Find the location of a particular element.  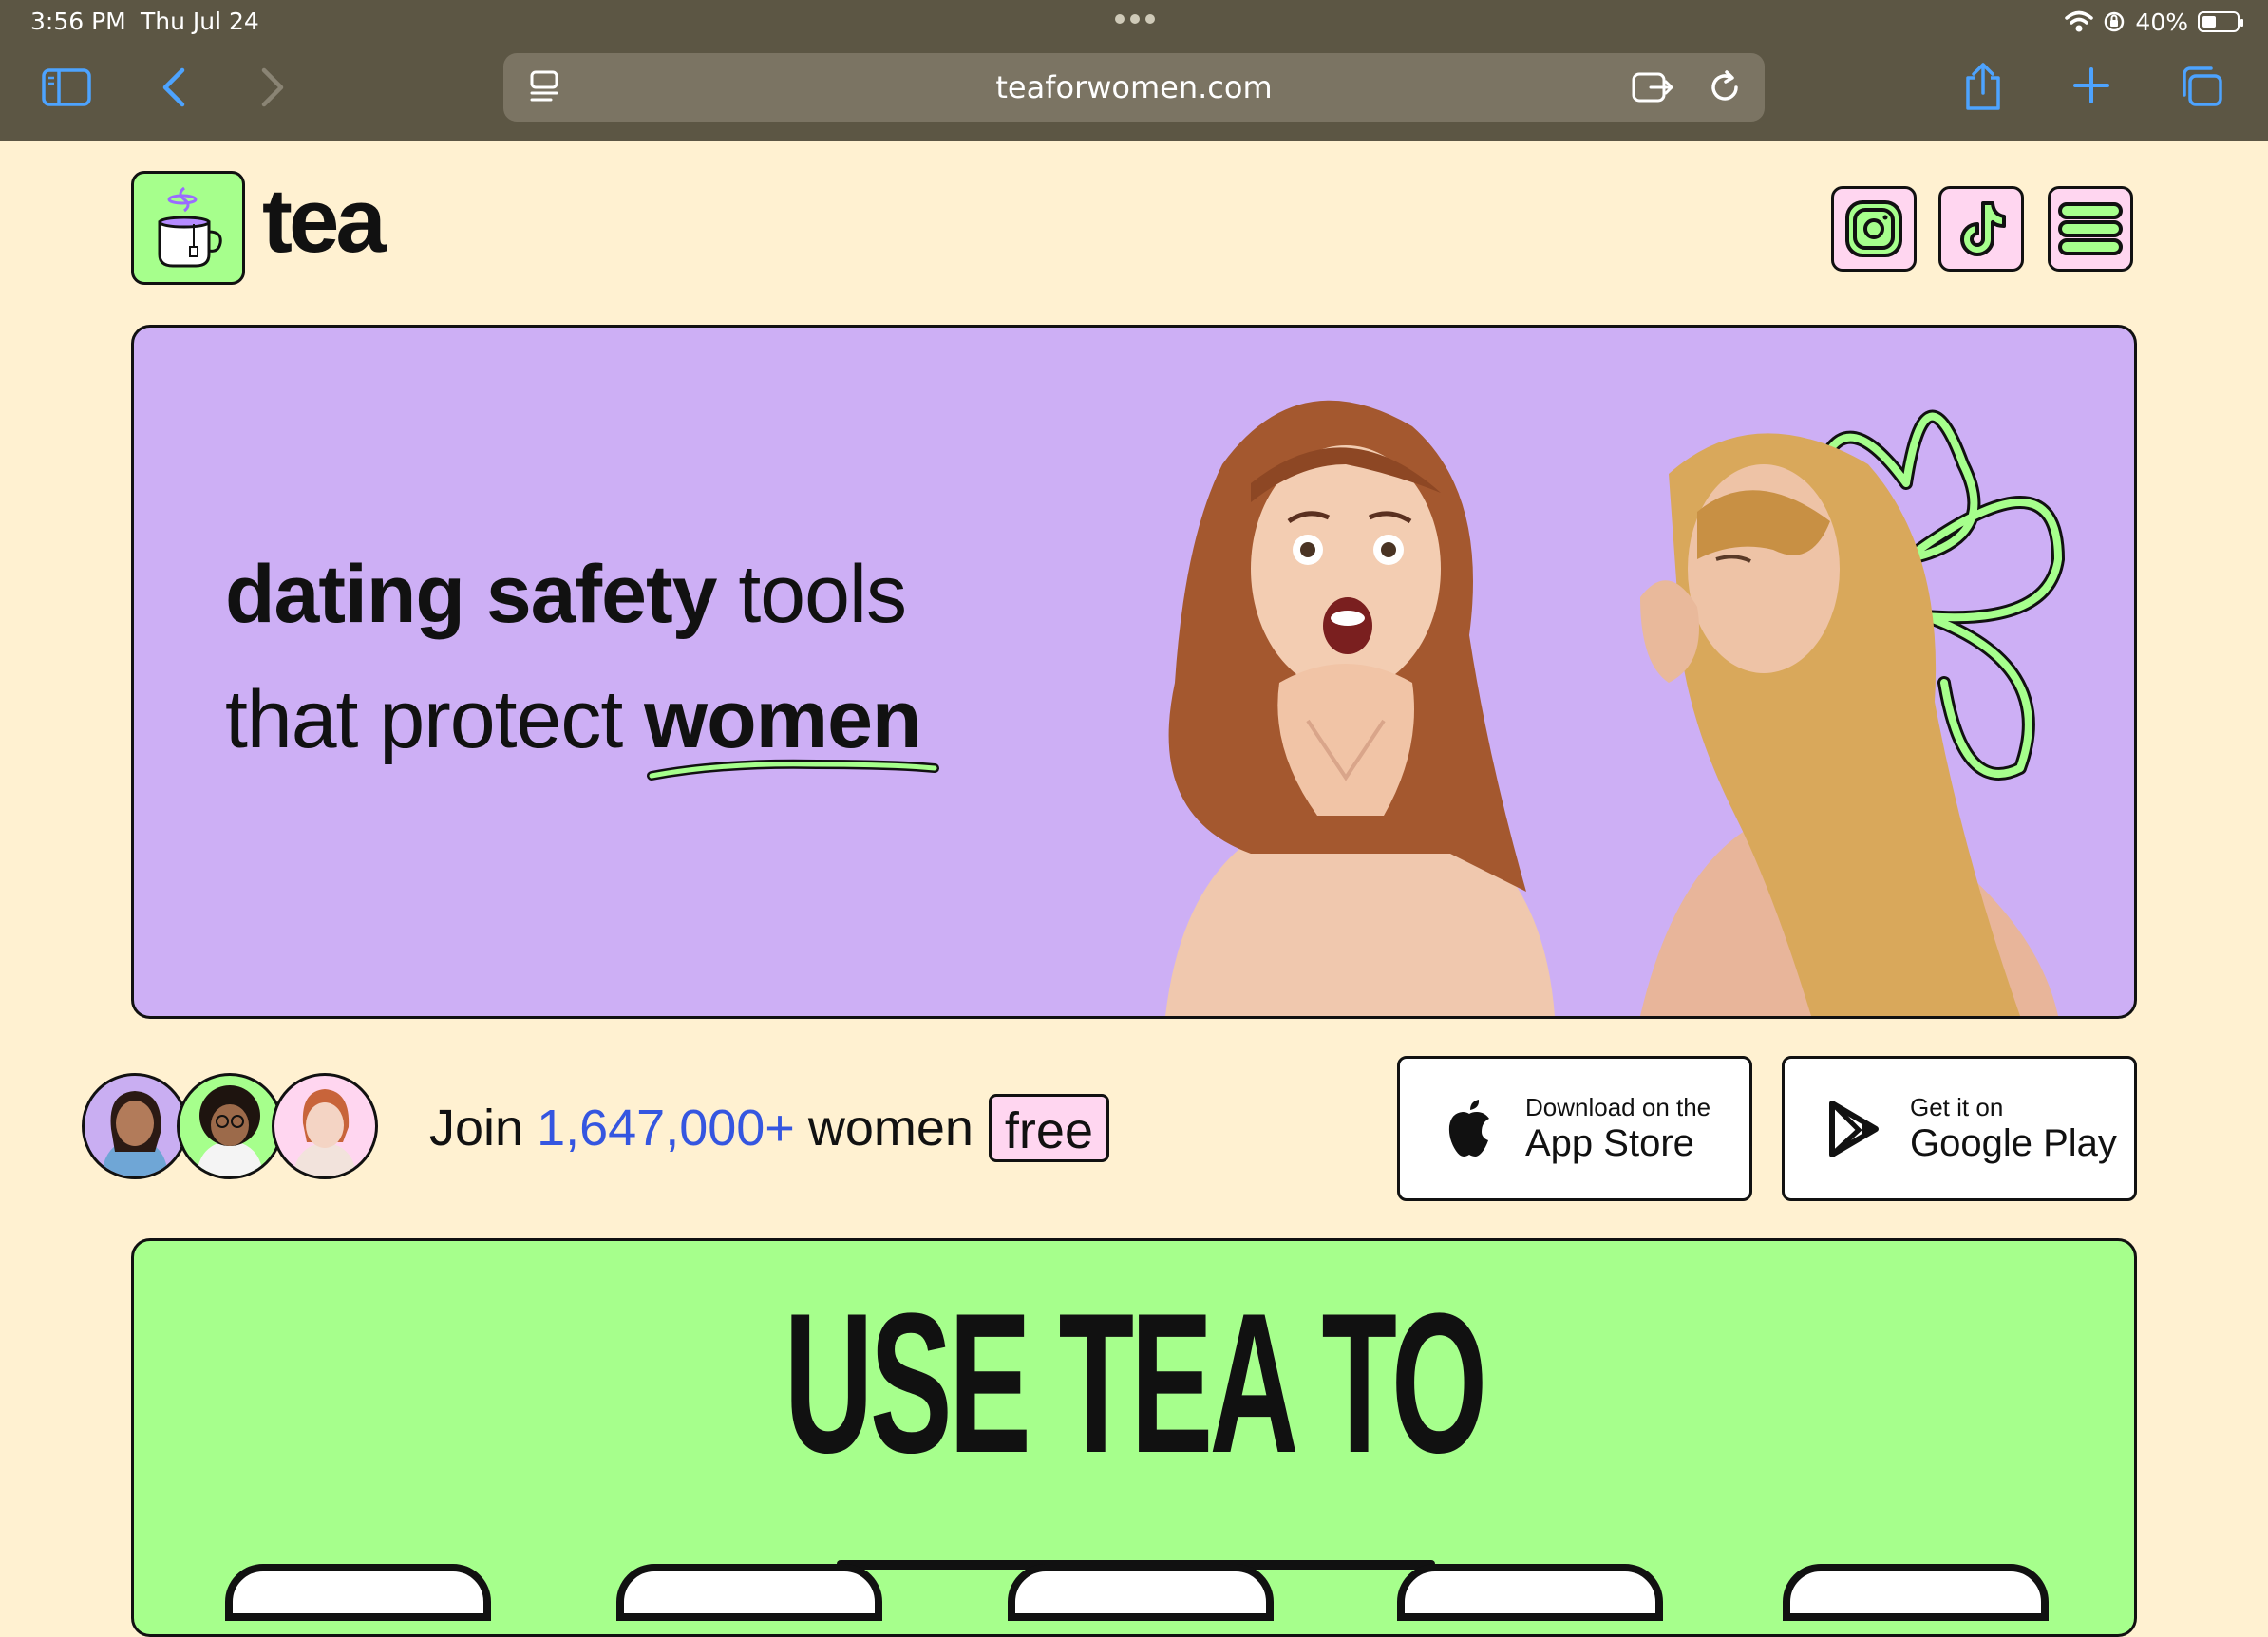

app-store-button: Download on the App Store is located at coordinates (1574, 1129).